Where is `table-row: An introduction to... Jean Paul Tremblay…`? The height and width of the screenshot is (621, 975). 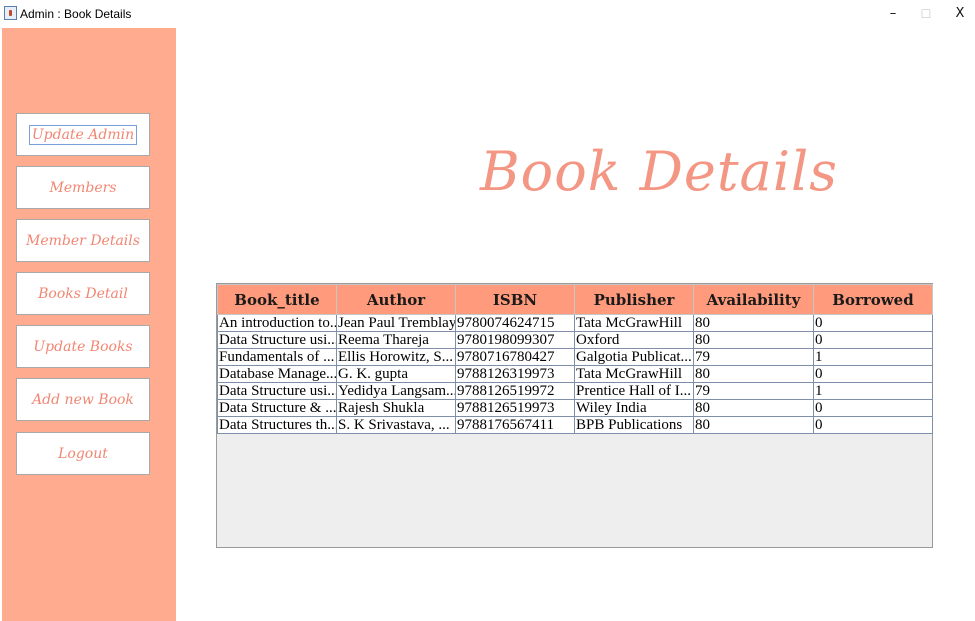 table-row: An introduction to... Jean Paul Tremblay… is located at coordinates (575, 323).